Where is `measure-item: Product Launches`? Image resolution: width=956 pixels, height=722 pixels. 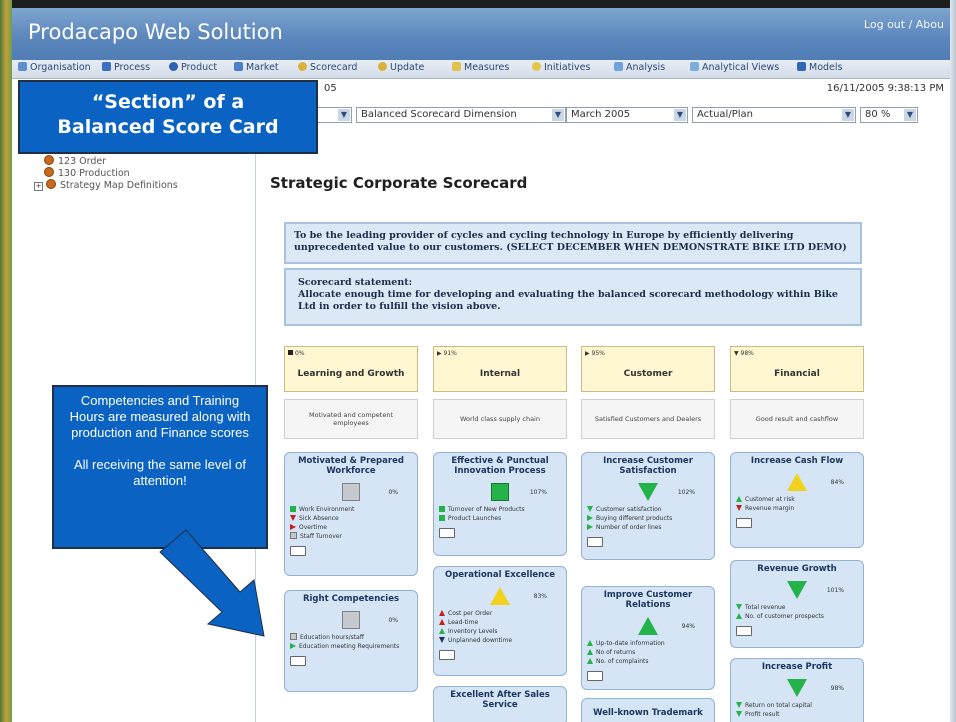
measure-item: Product Launches is located at coordinates (500, 518).